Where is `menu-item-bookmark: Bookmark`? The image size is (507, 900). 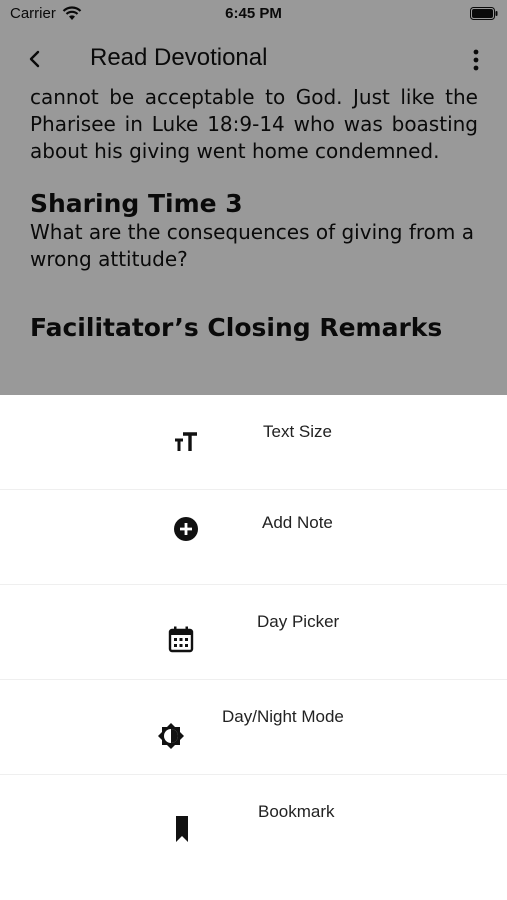
menu-item-bookmark: Bookmark is located at coordinates (253, 822).